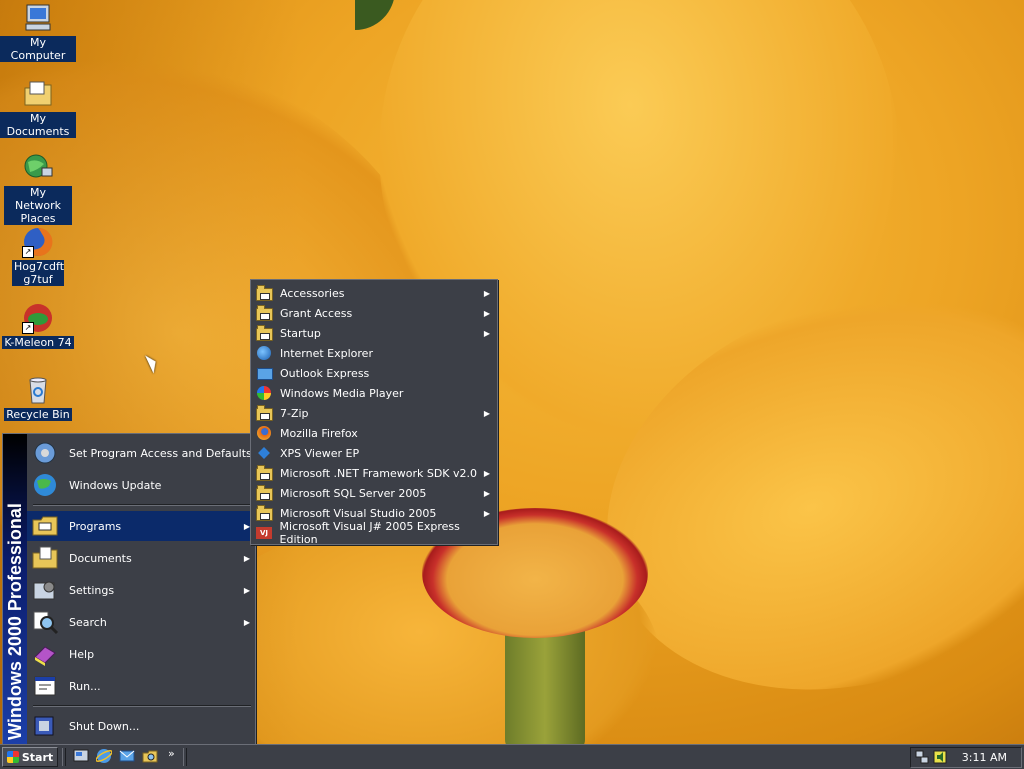 Image resolution: width=1024 pixels, height=769 pixels. Describe the element at coordinates (294, 413) in the screenshot. I see `program-item-label: 7-Zip` at that location.